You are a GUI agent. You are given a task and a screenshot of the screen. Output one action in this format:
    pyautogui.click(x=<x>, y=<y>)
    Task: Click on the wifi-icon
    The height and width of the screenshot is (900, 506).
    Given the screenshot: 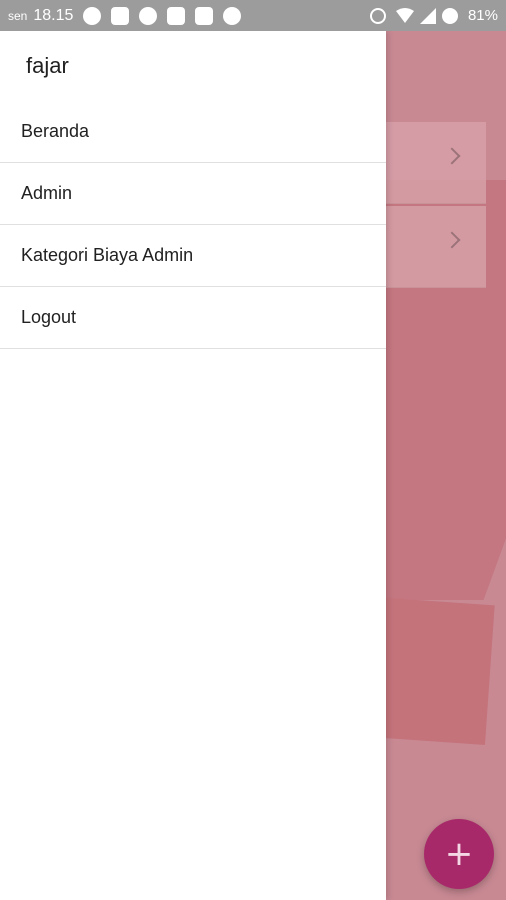 What is the action you would take?
    pyautogui.click(x=404, y=15)
    